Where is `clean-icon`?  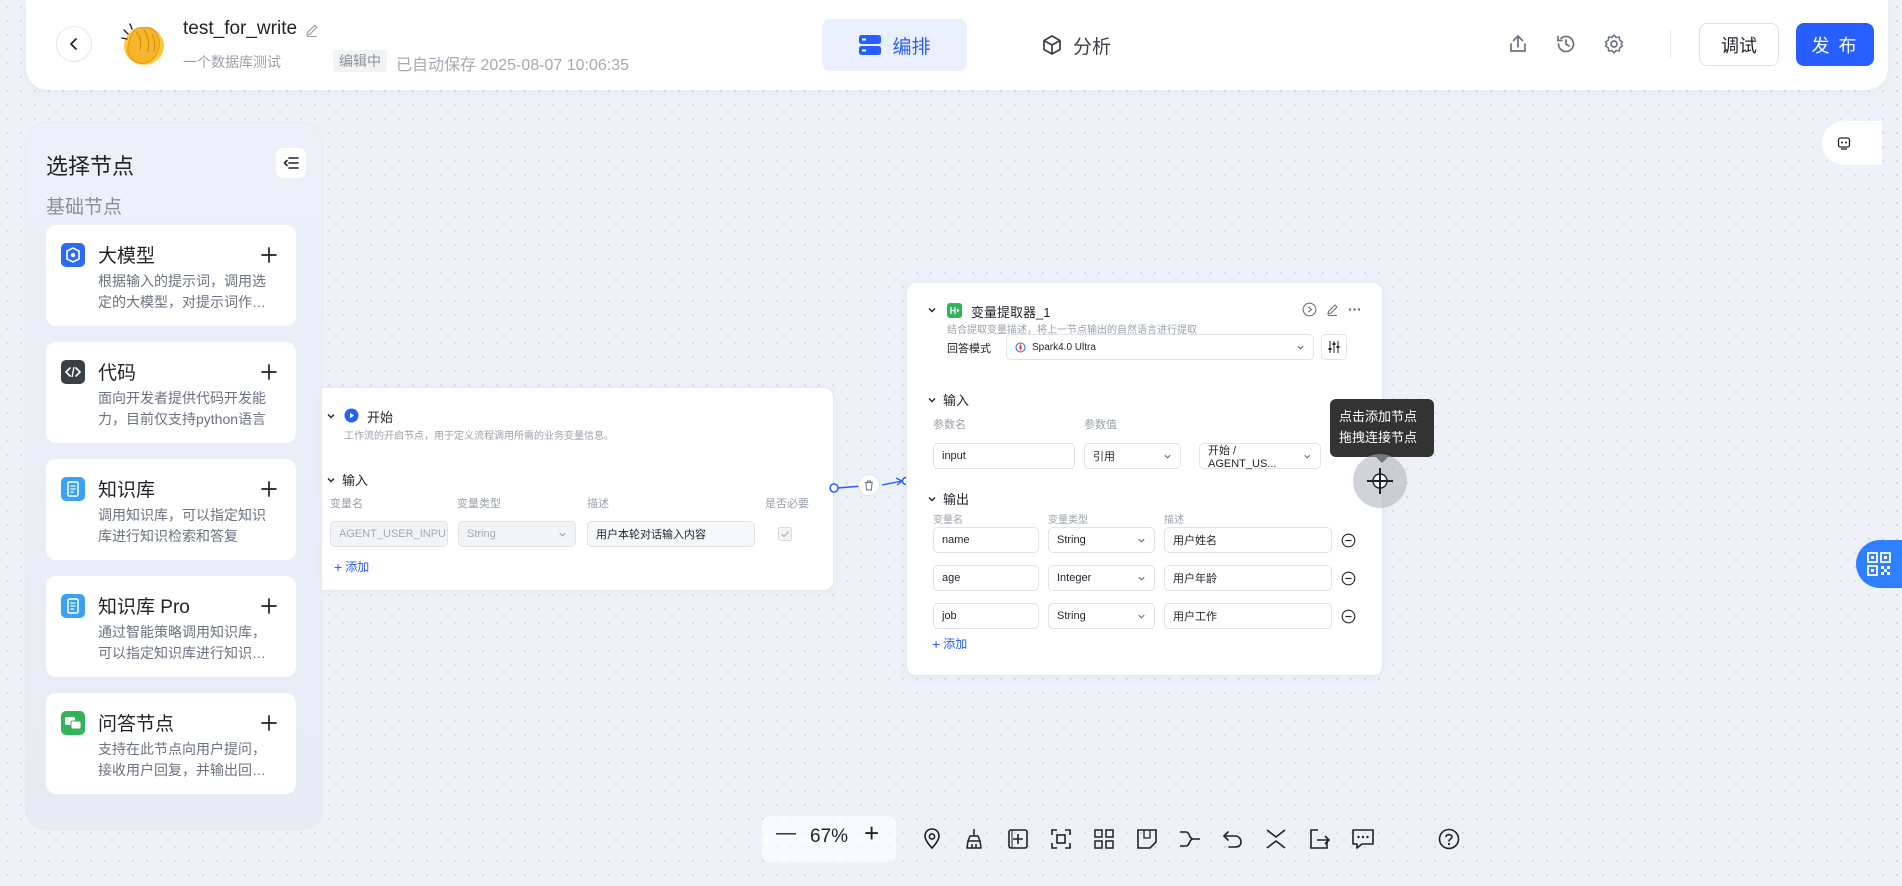 clean-icon is located at coordinates (974, 839).